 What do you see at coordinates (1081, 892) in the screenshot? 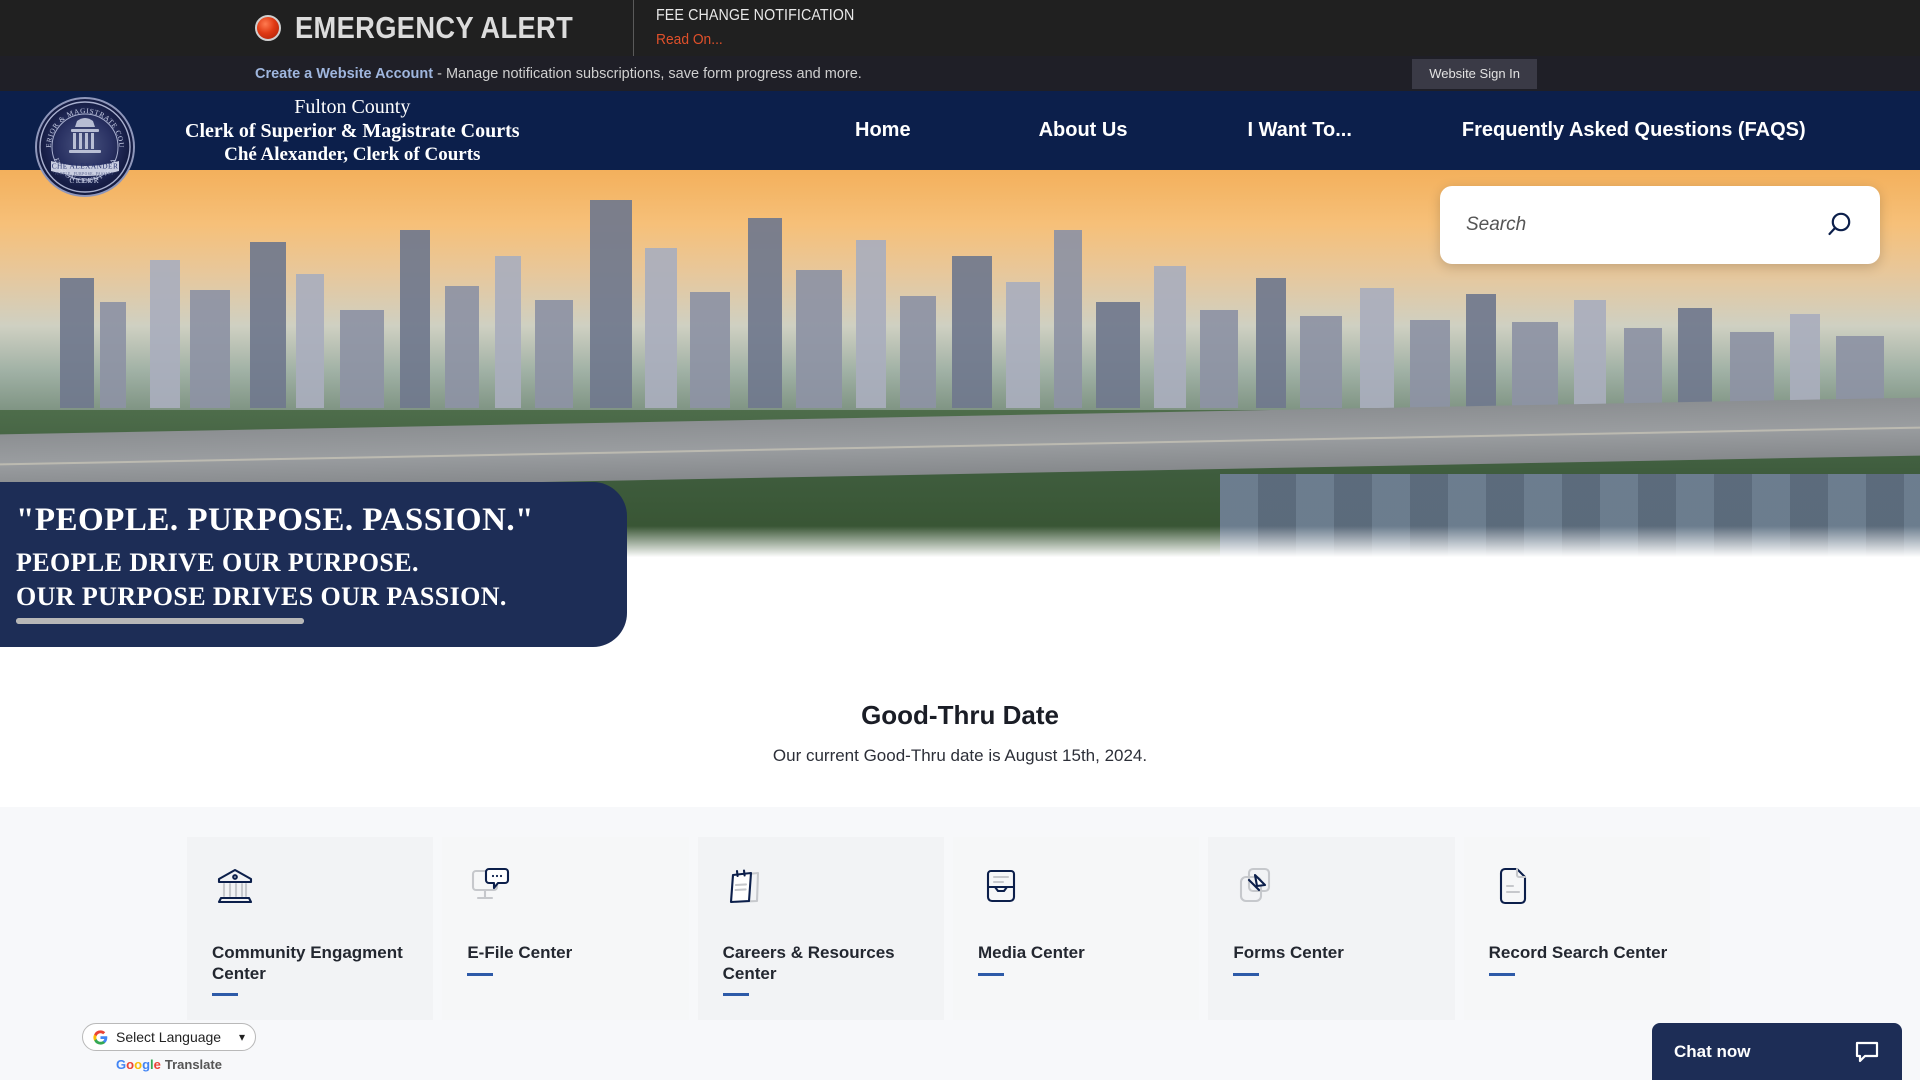
I see `inbox-icon` at bounding box center [1081, 892].